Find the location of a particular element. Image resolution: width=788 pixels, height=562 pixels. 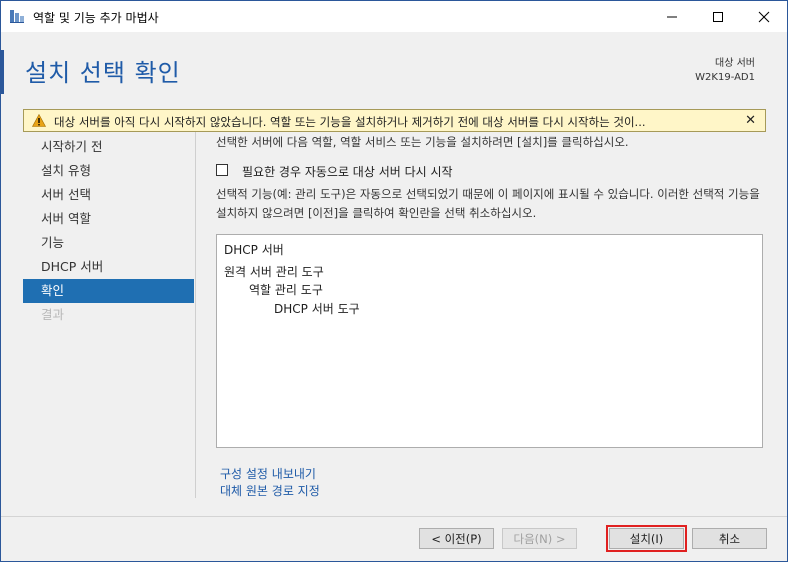

nav-item-before-you-begin: 시작하기 전 is located at coordinates (108, 147).